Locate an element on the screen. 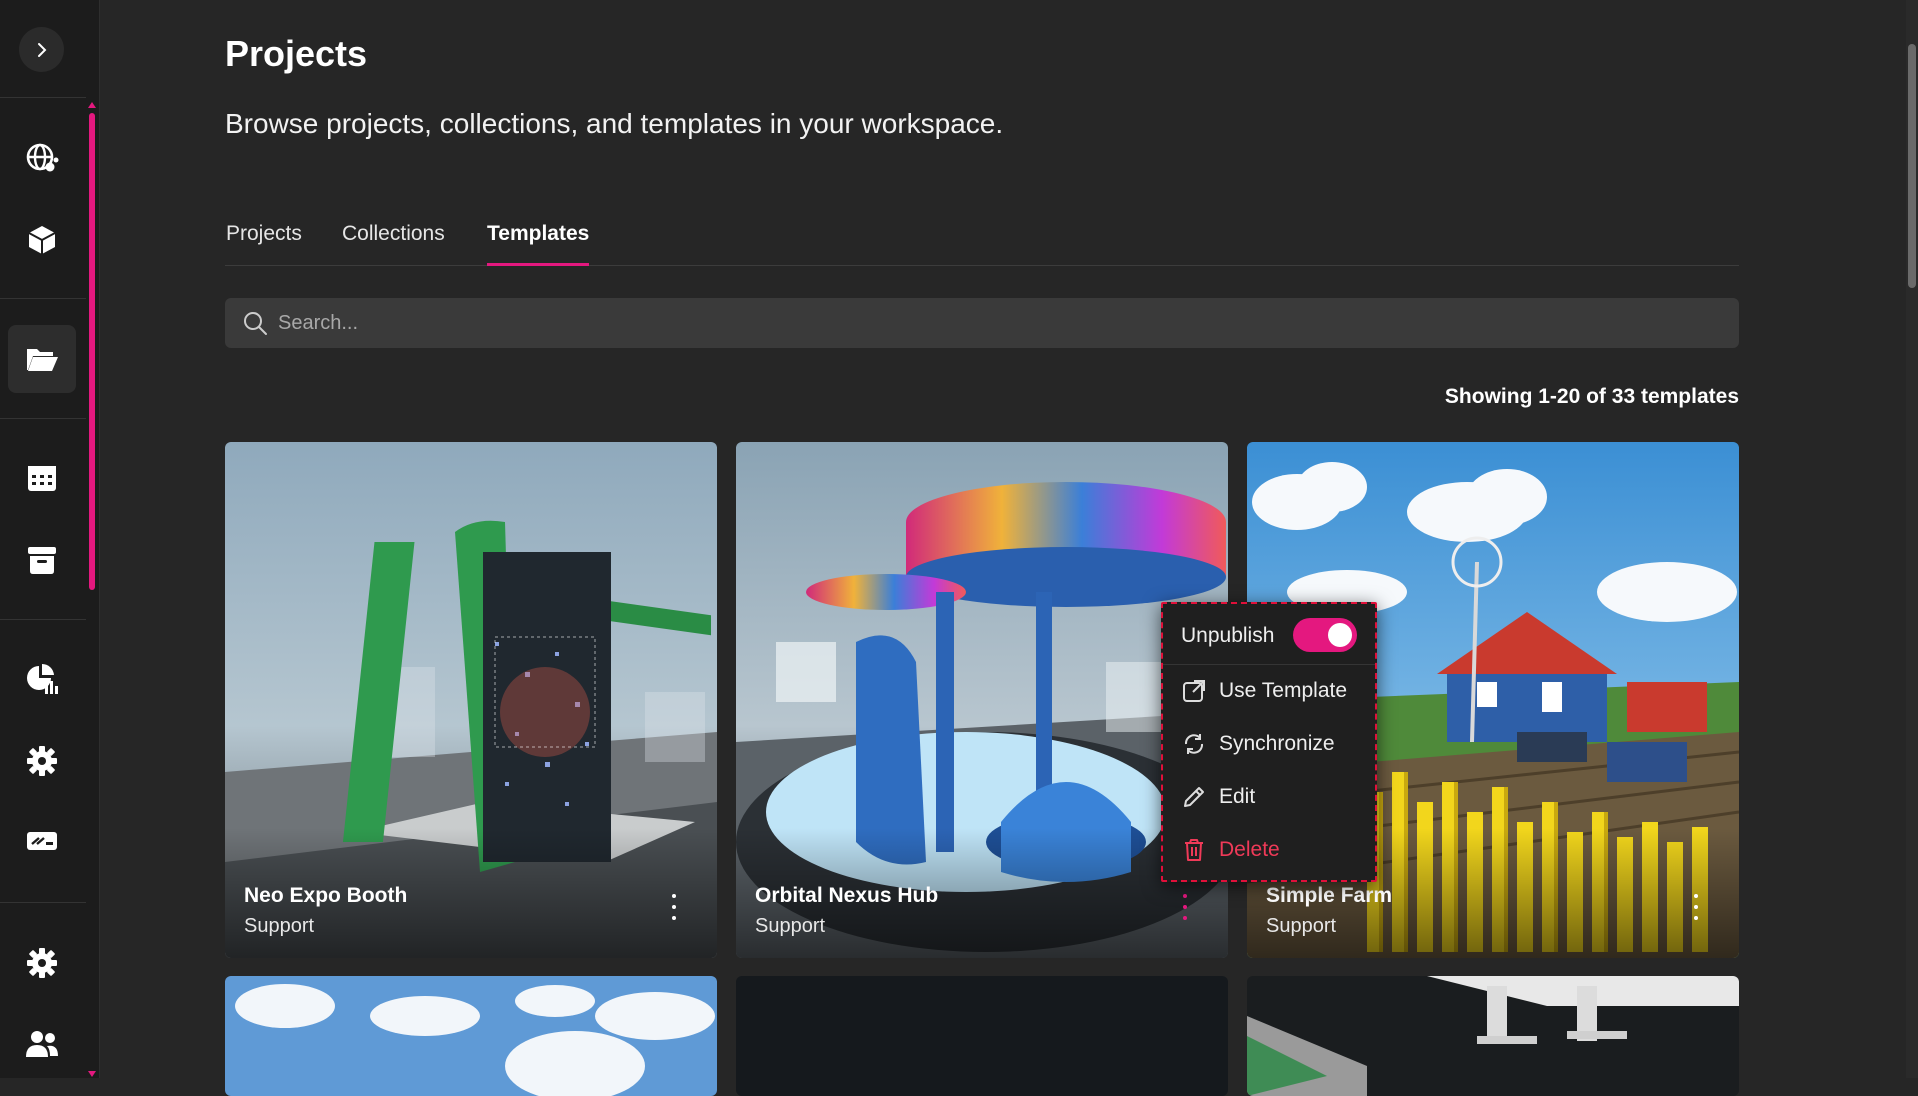 This screenshot has width=1918, height=1096. menu-item-use-template: Use Template is located at coordinates (1264, 691).